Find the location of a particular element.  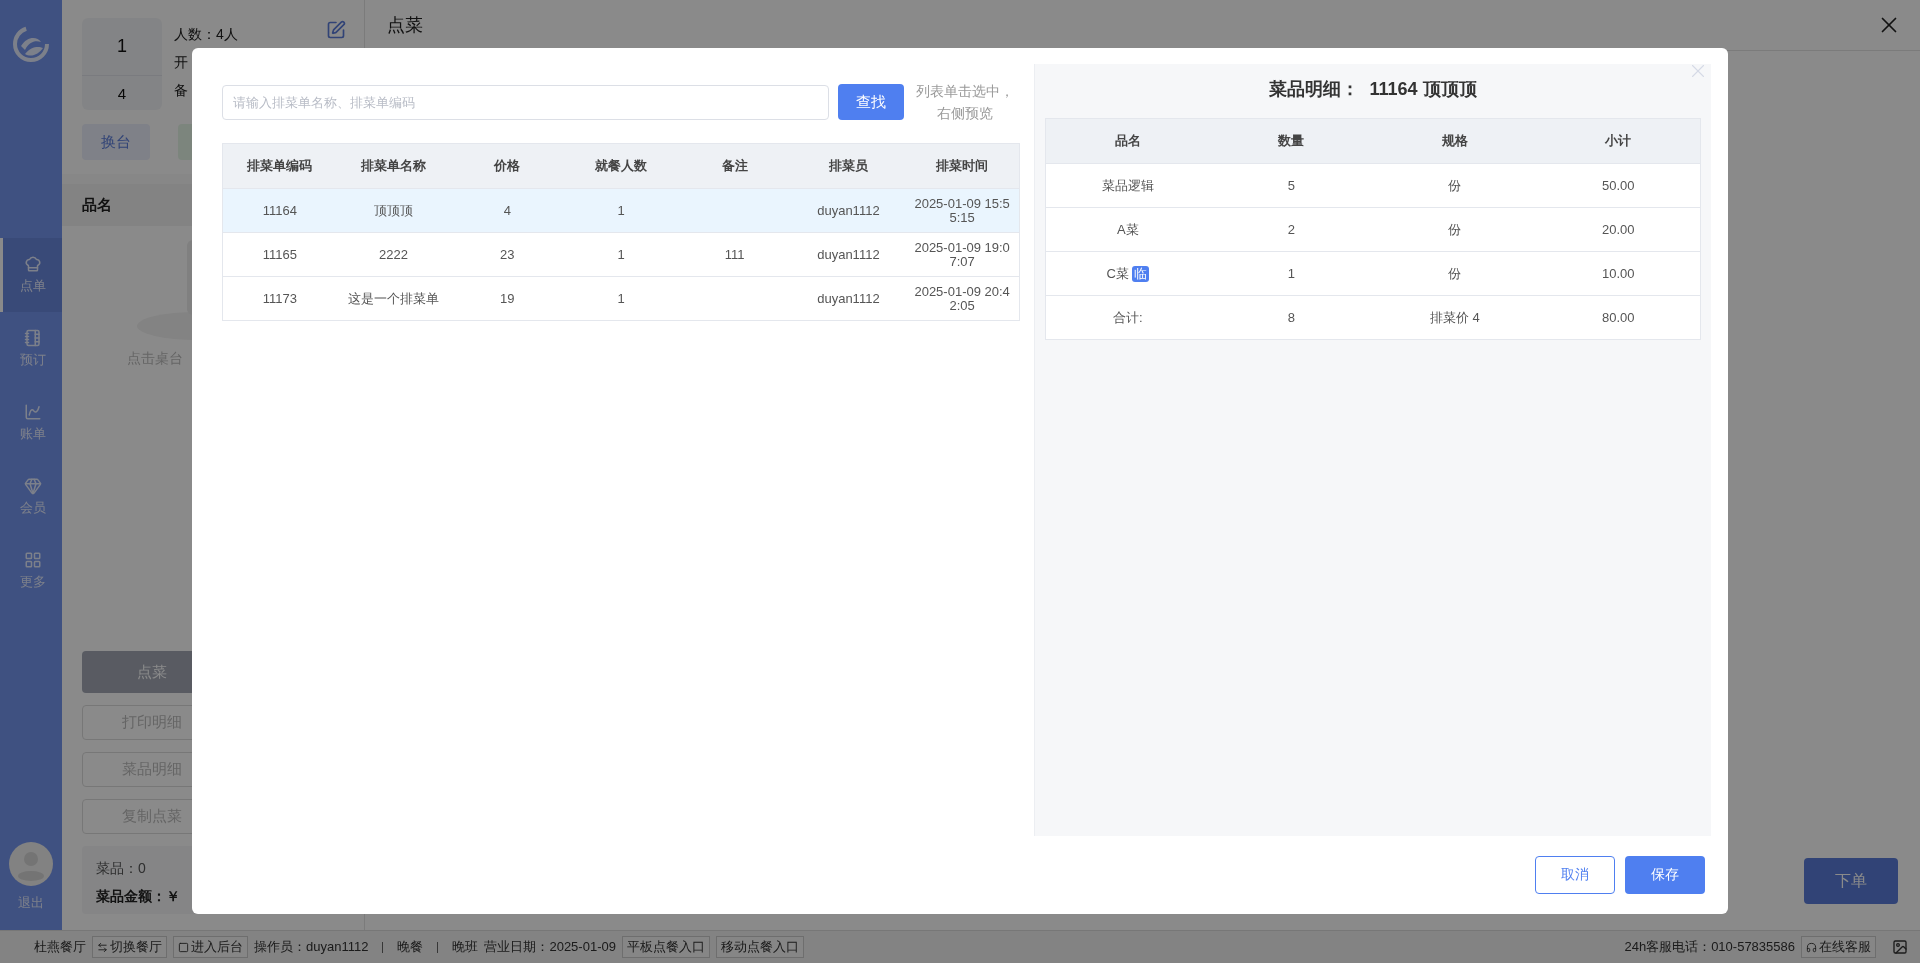

table-cell: 20.00 is located at coordinates (1618, 229).